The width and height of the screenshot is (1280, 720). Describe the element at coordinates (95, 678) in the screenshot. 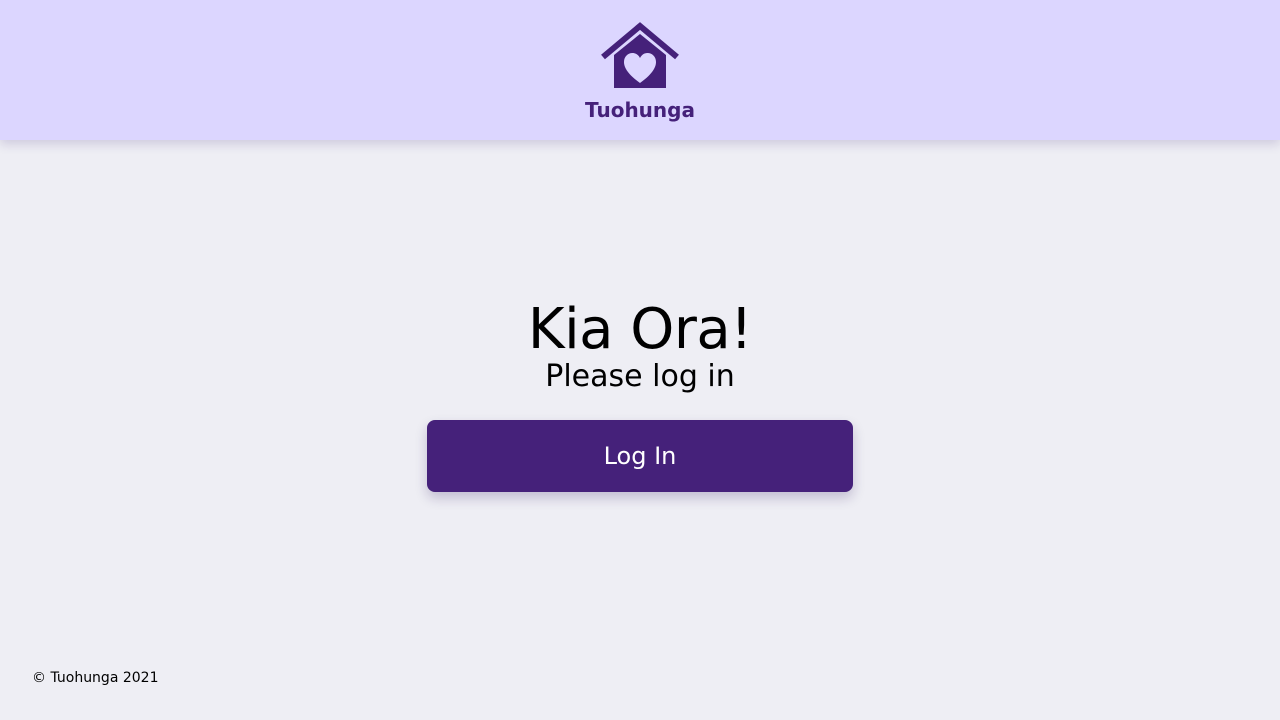

I see `footer-copyright: © Tuohunga 2021` at that location.